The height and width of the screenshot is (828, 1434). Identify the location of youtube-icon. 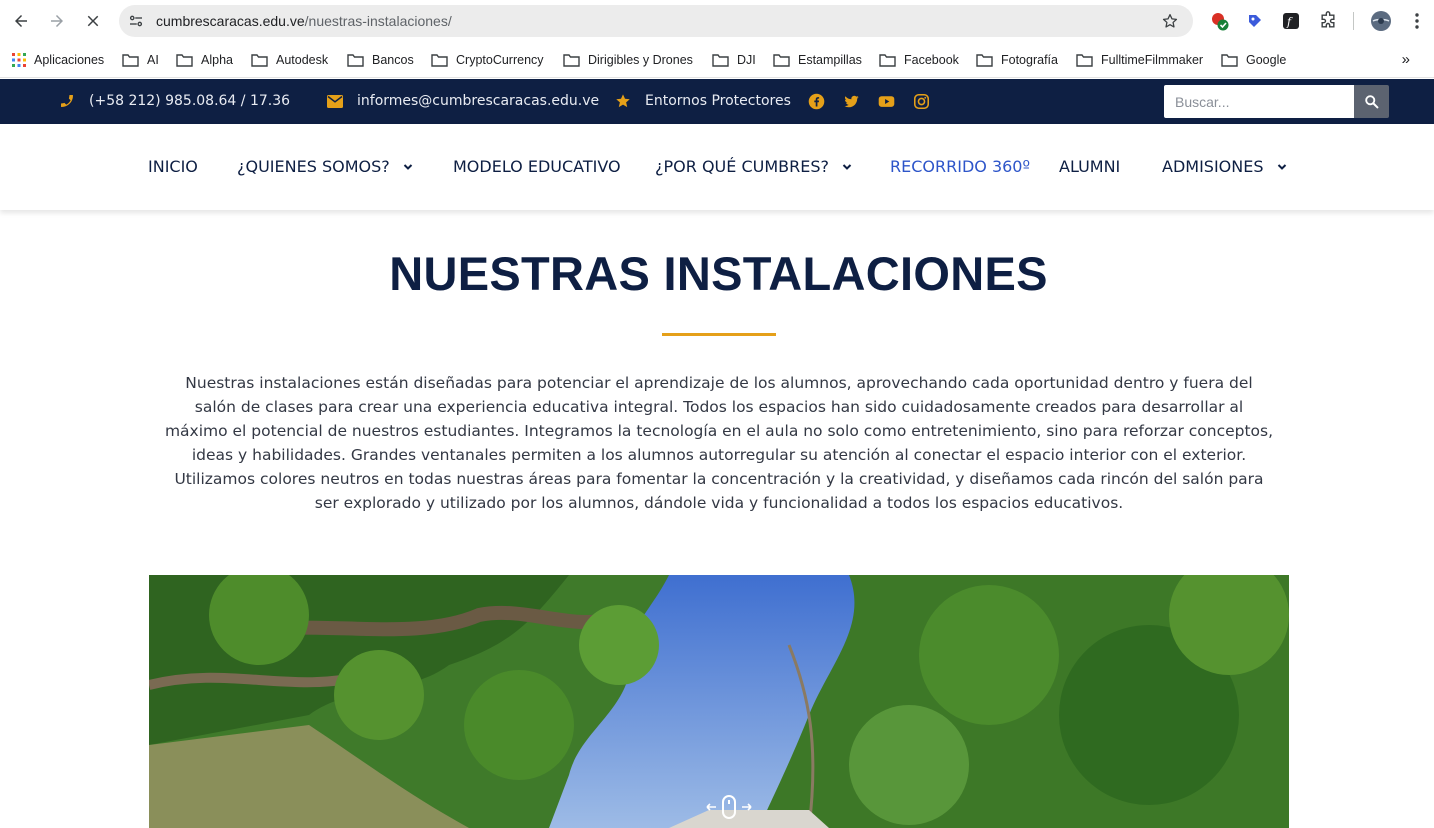
(886, 101).